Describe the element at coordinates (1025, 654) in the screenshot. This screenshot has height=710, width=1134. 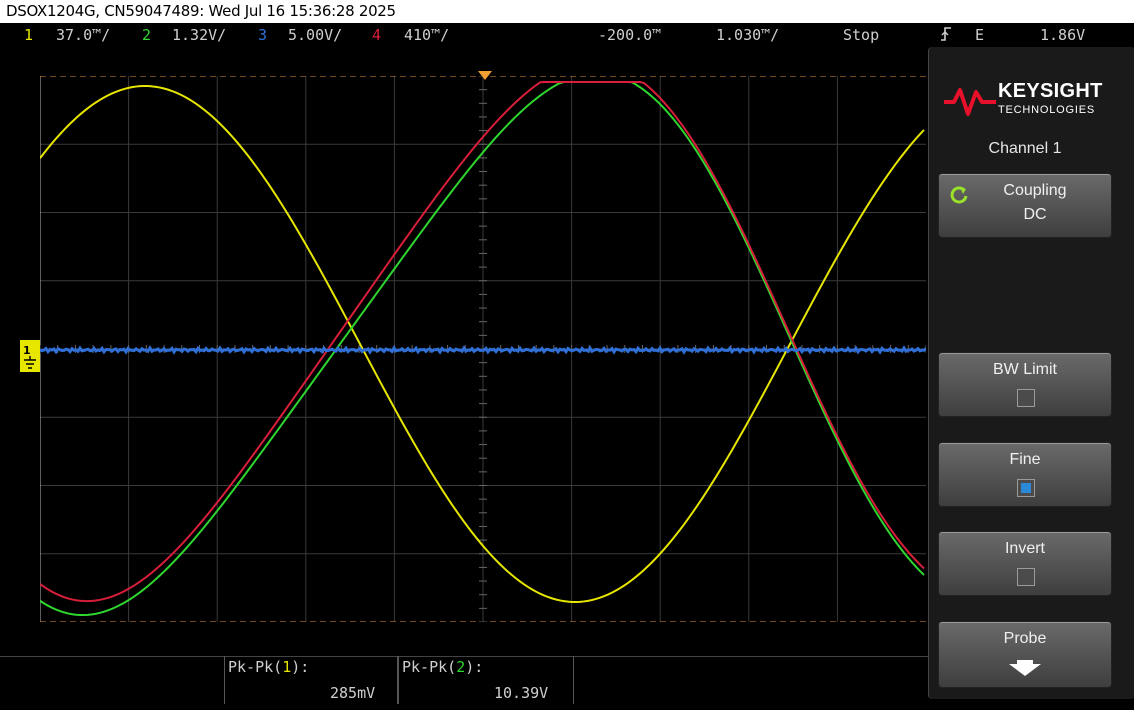
I see `probe-button: Probe` at that location.